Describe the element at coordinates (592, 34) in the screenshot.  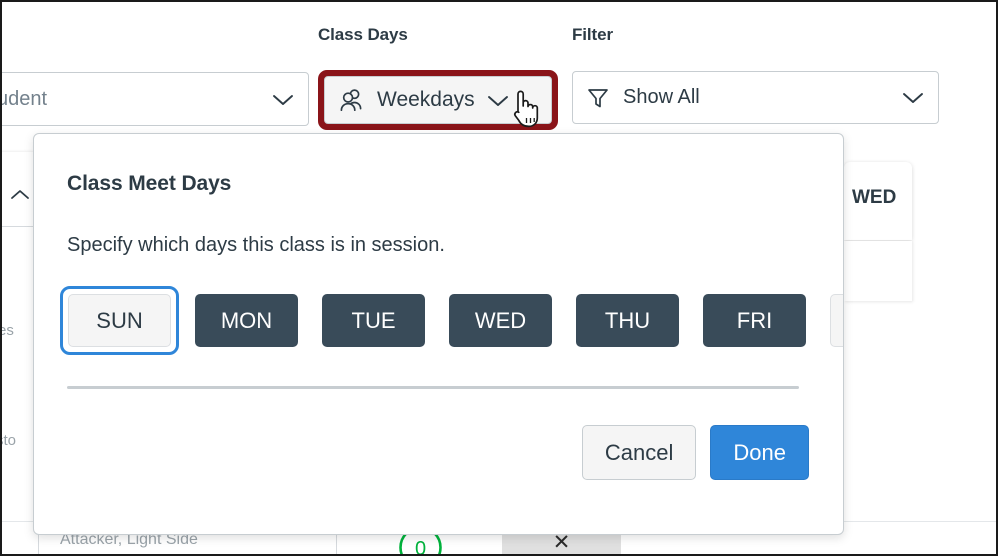
I see `filter-label: Filter` at that location.